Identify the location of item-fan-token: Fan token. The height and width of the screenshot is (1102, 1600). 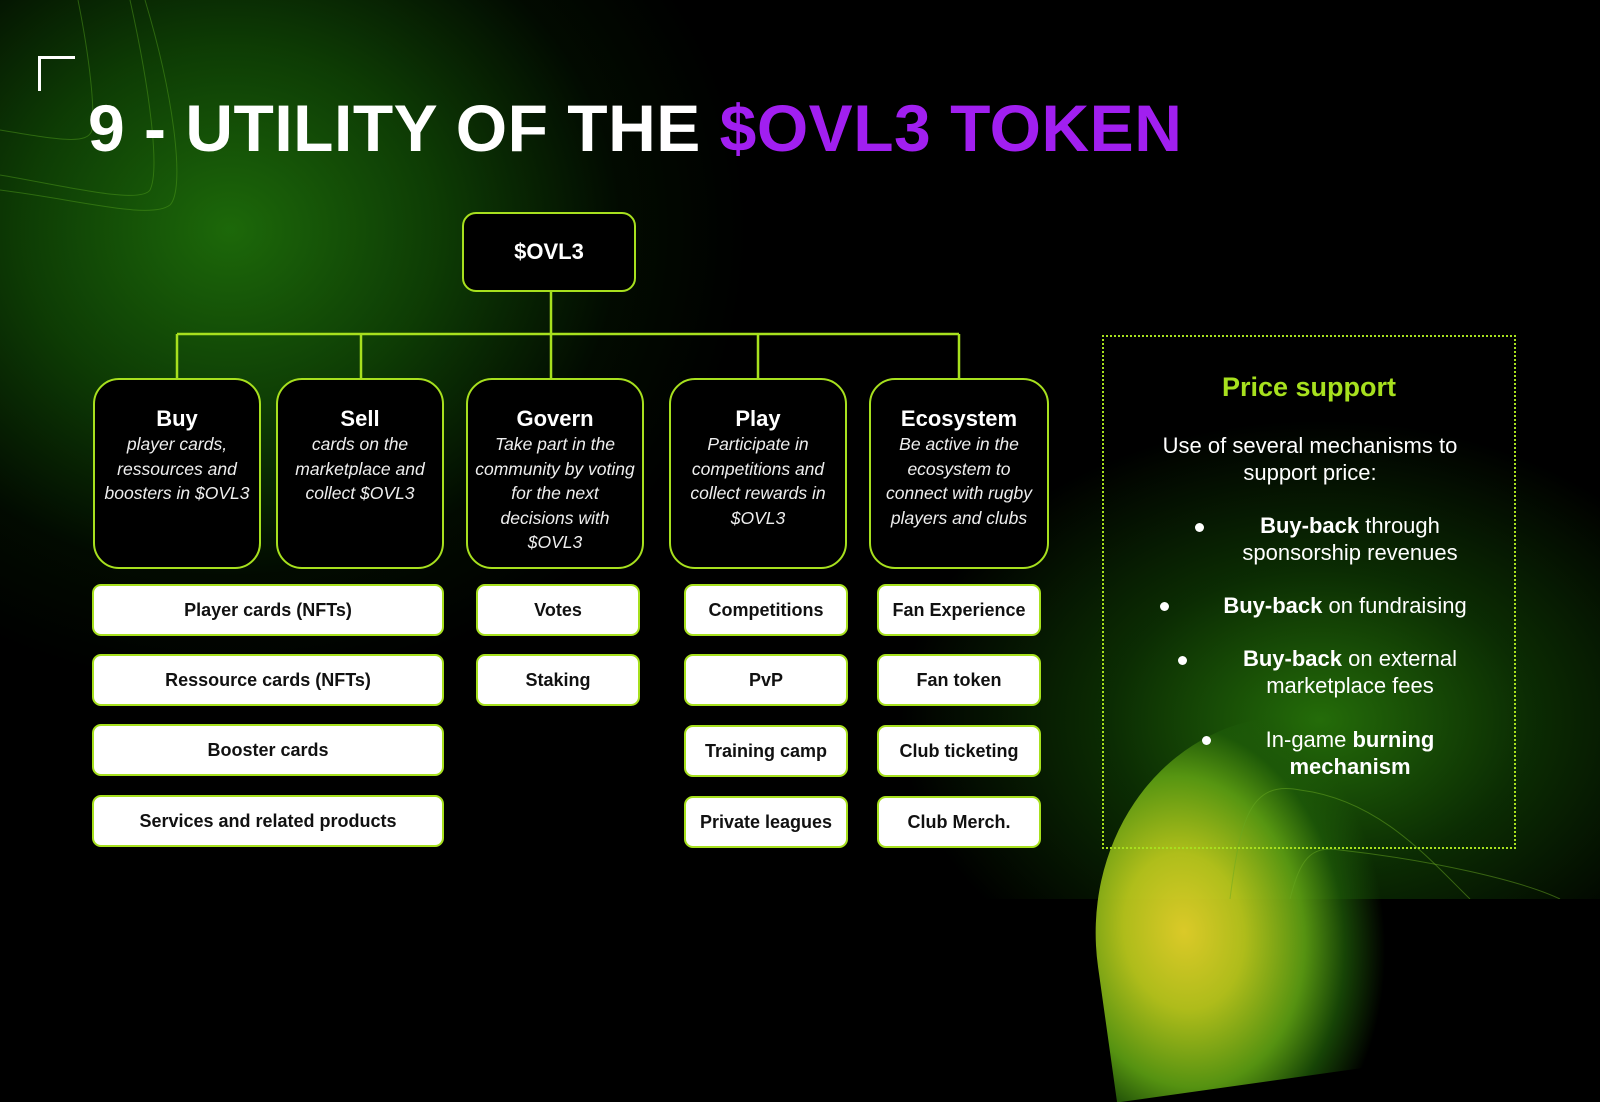
(959, 680).